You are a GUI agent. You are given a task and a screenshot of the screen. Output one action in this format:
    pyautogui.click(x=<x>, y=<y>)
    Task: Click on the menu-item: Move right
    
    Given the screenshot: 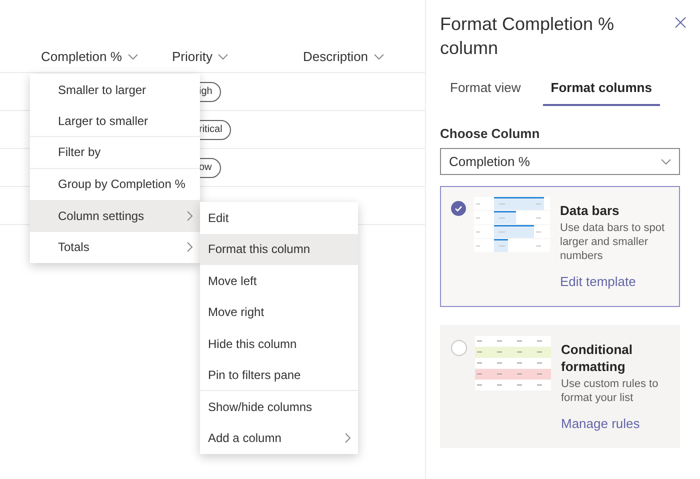 What is the action you would take?
    pyautogui.click(x=279, y=312)
    